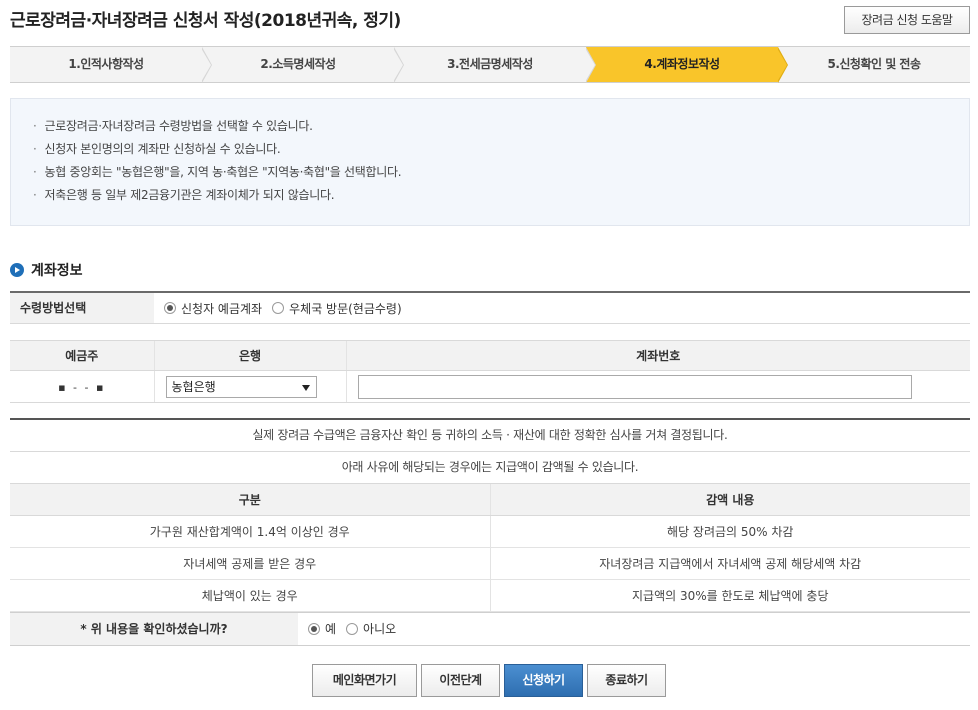 The width and height of the screenshot is (978, 710). Describe the element at coordinates (490, 371) in the screenshot. I see `account-table: 예금주 은행 계좌번호 ▪ - - ▪ 농협은행` at that location.